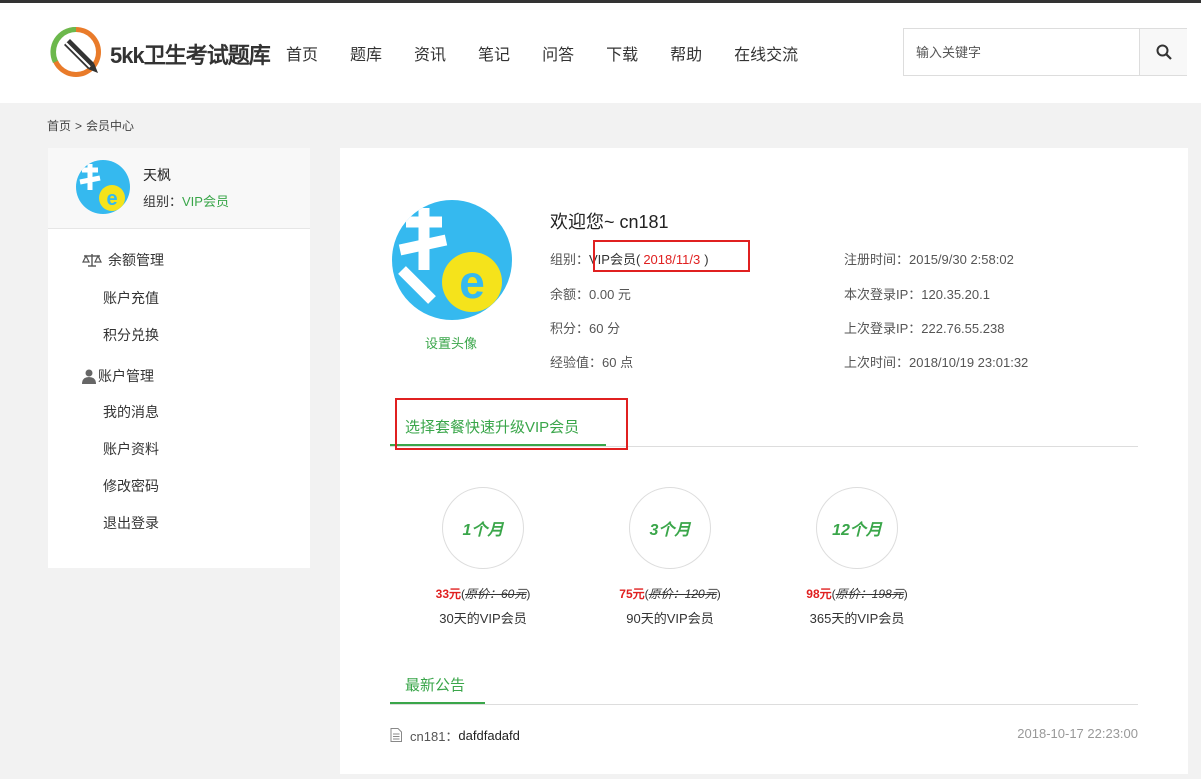 This screenshot has height=779, width=1201. Describe the element at coordinates (59, 126) in the screenshot. I see `breadcrumb-home: 首页` at that location.